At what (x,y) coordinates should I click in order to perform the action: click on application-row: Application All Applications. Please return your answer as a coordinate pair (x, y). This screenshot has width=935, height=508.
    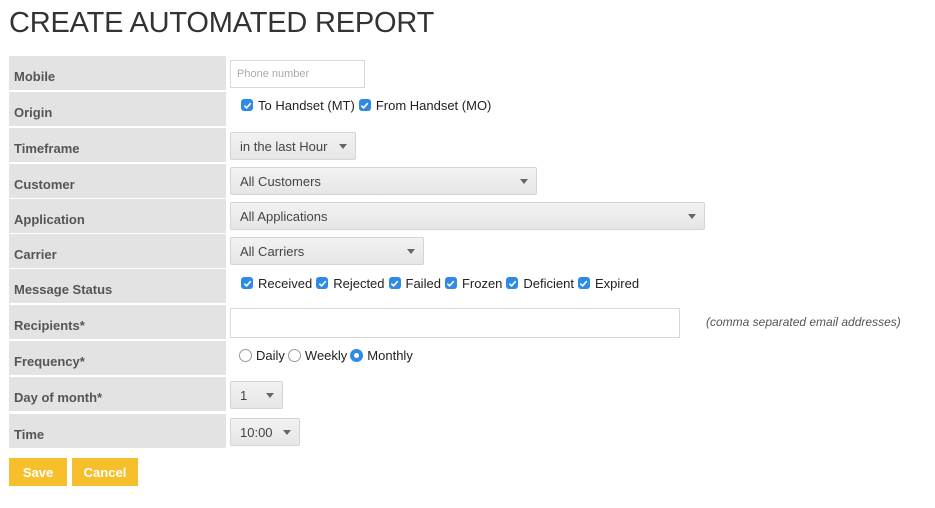
    Looking at the image, I should click on (469, 216).